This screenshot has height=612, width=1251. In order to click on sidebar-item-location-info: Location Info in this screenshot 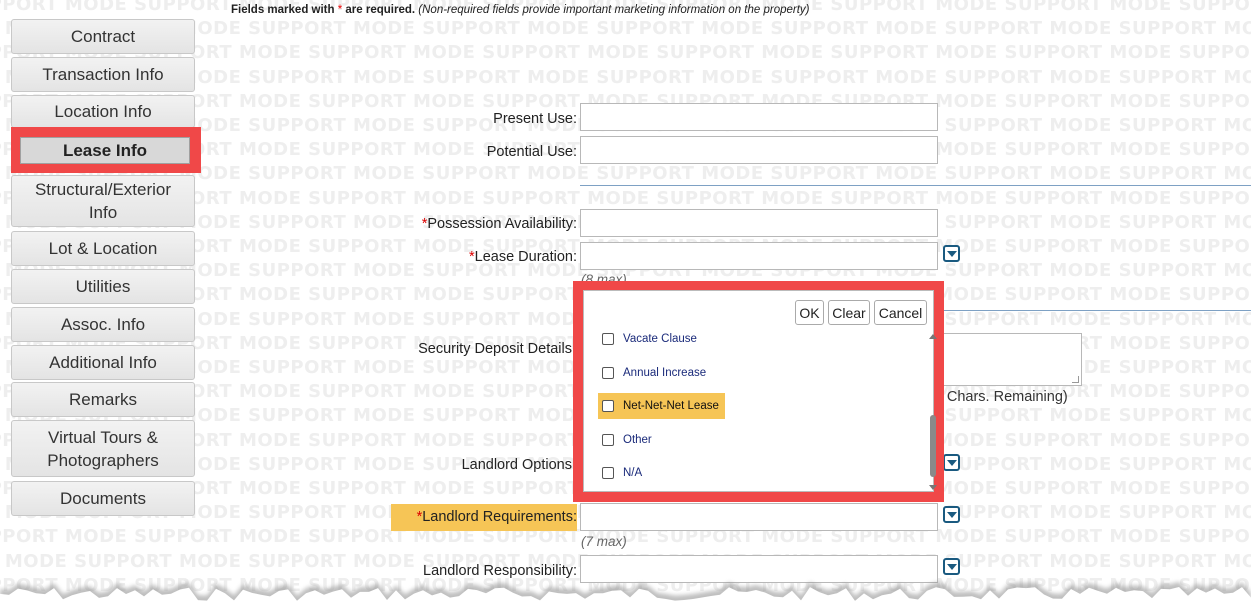, I will do `click(103, 111)`.